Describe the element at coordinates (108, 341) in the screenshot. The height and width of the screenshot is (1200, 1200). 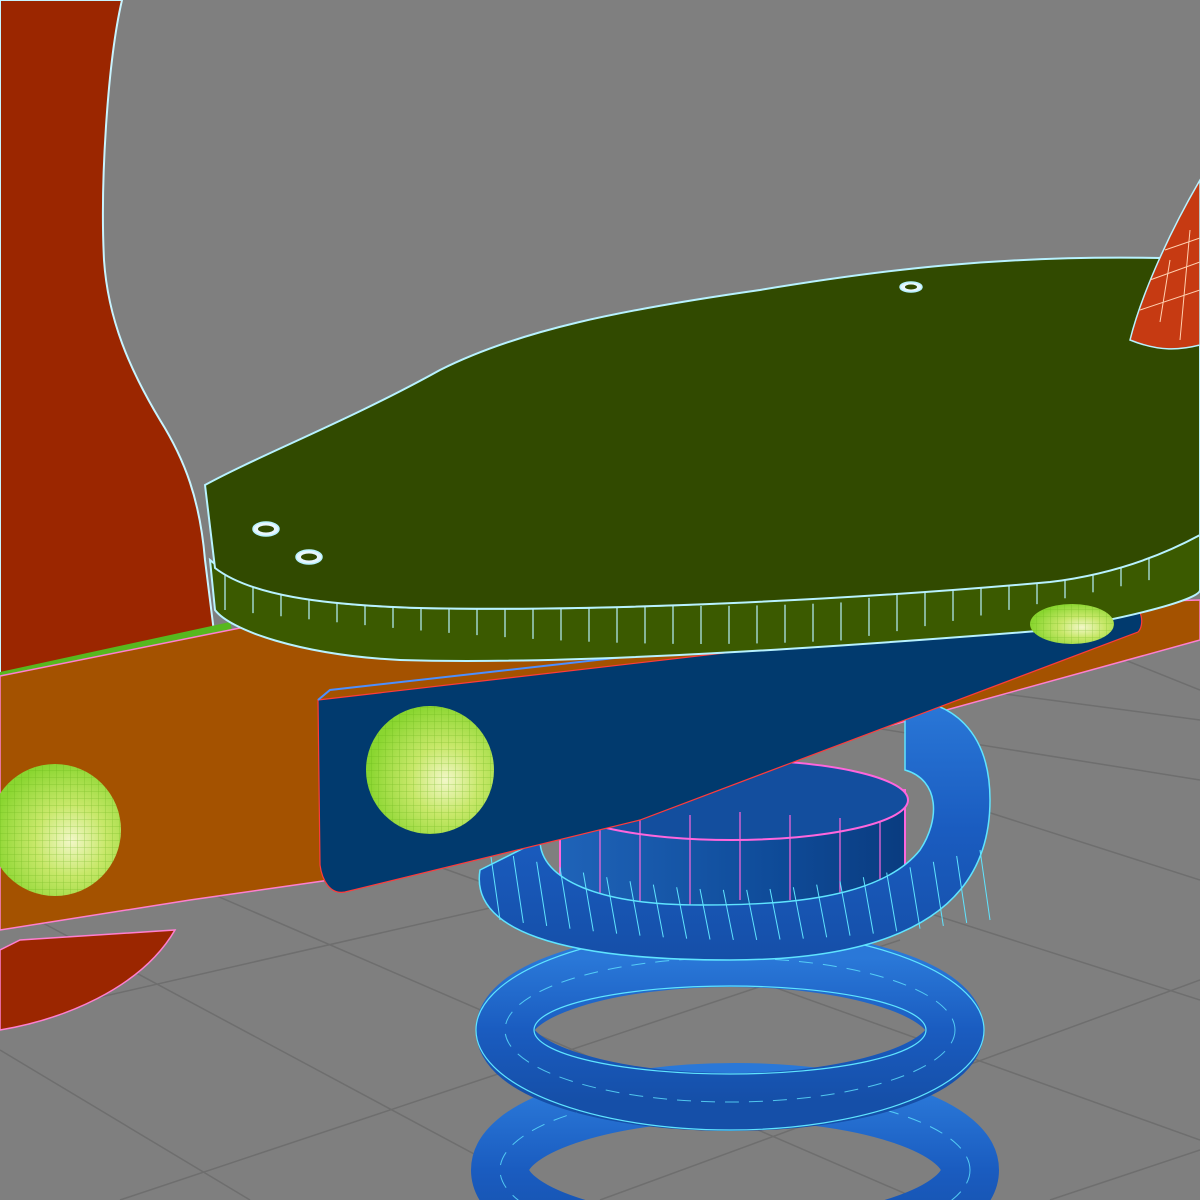
I see `red-frame-body` at that location.